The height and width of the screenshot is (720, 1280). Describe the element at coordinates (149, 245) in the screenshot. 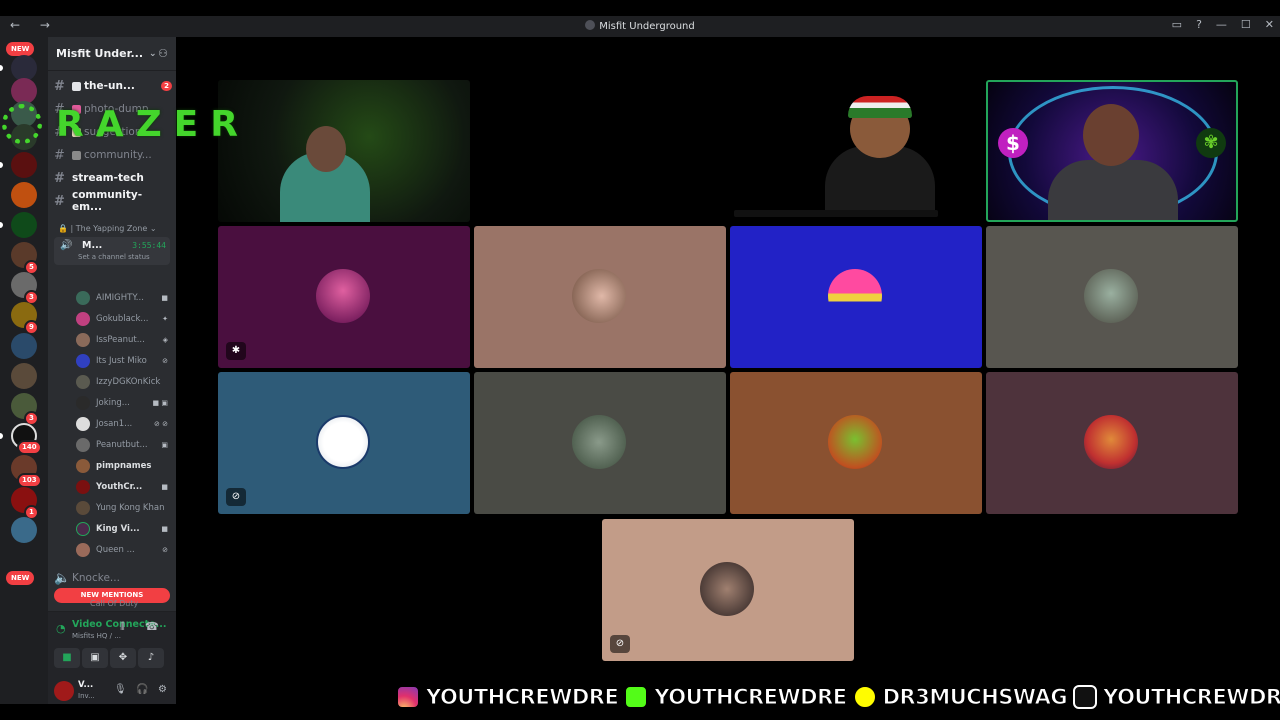

I see `voice-timer: 3:55:44` at that location.